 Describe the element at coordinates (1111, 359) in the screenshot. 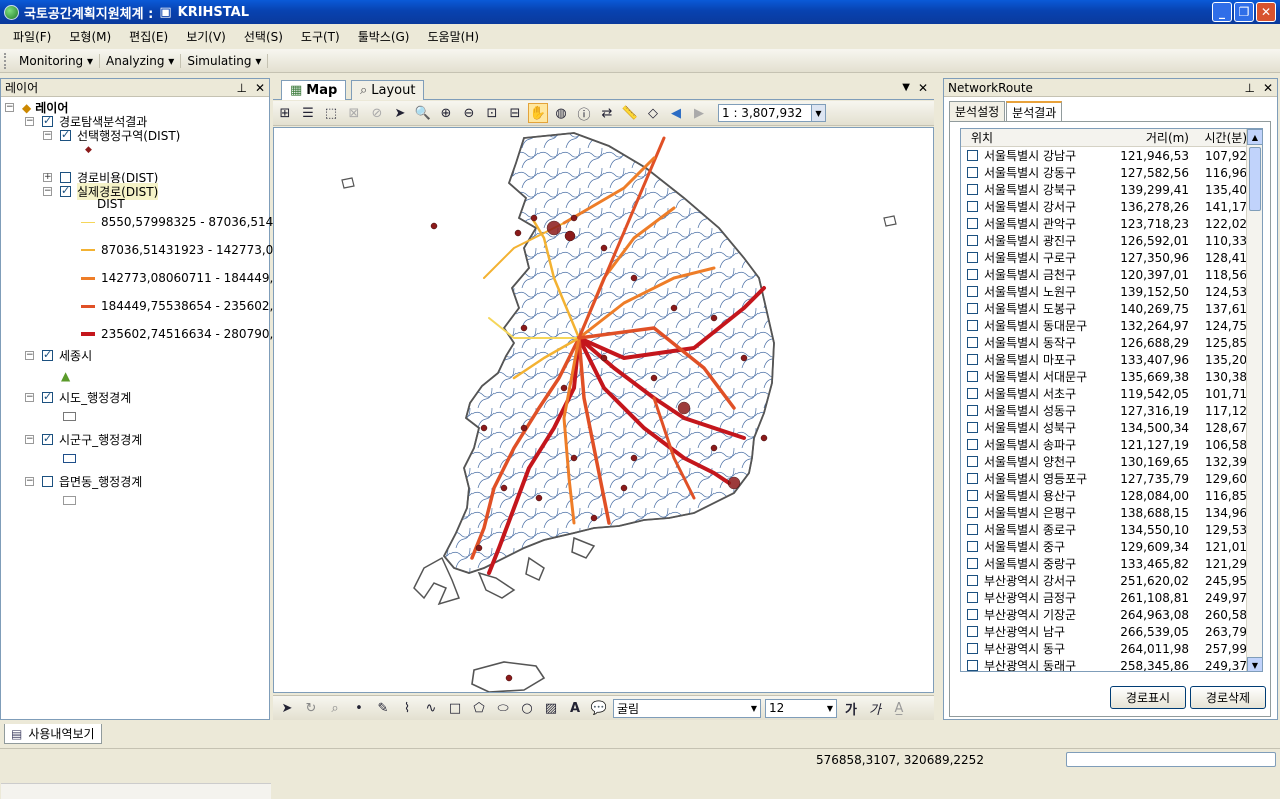

I see `list-item: 서울특별시 마포구 133,407,96 135,20` at that location.